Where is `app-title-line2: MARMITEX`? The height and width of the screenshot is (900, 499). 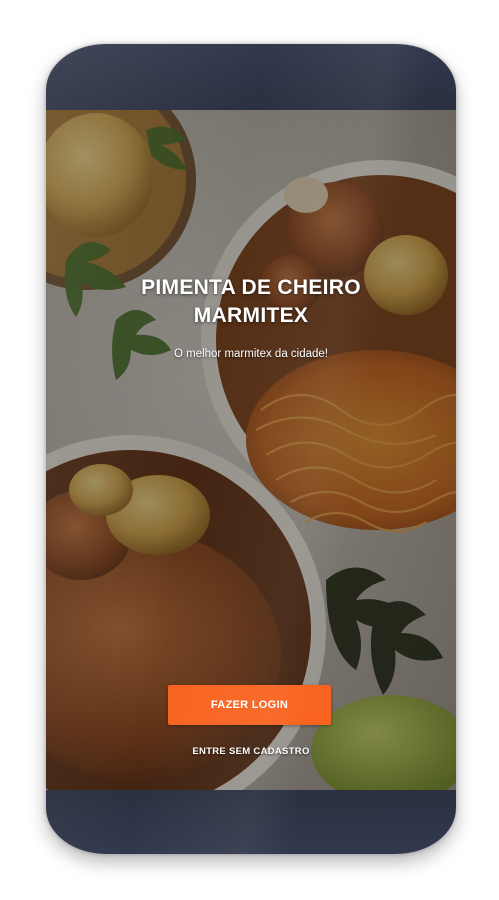
app-title-line2: MARMITEX is located at coordinates (251, 315).